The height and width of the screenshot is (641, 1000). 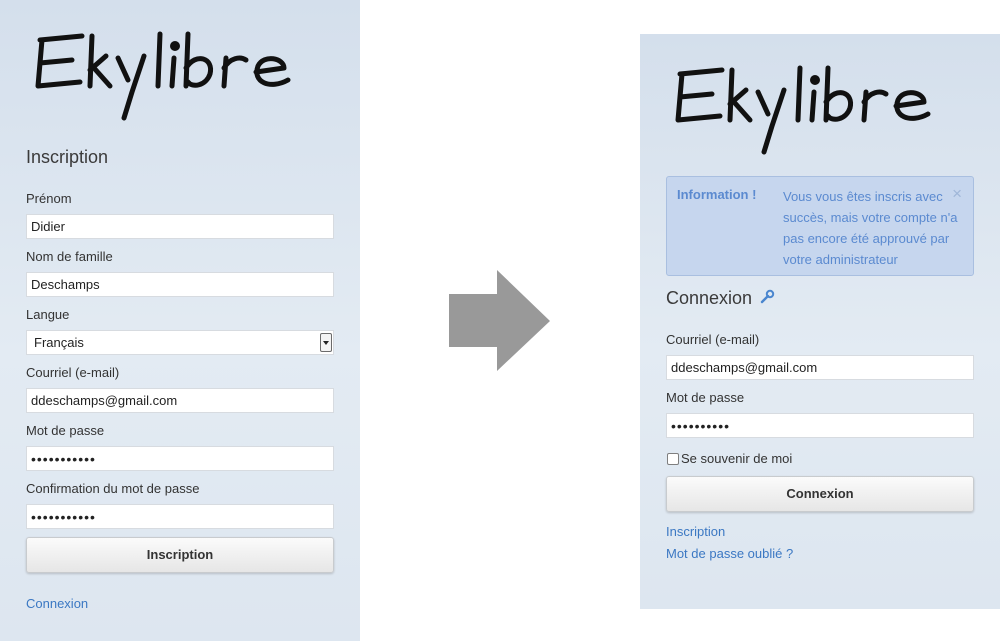 I want to click on first-name-label: Prénom, so click(x=49, y=198).